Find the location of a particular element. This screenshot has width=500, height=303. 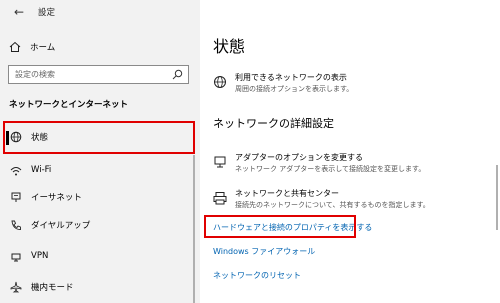

ethernet-icon is located at coordinates (16, 197).